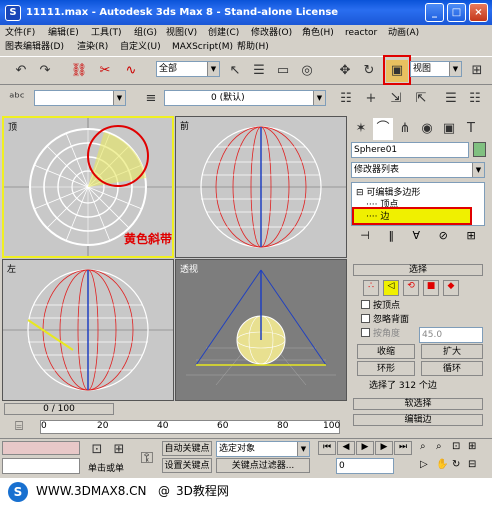  What do you see at coordinates (391, 288) in the screenshot?
I see `edge-mode-icon: ◁` at bounding box center [391, 288].